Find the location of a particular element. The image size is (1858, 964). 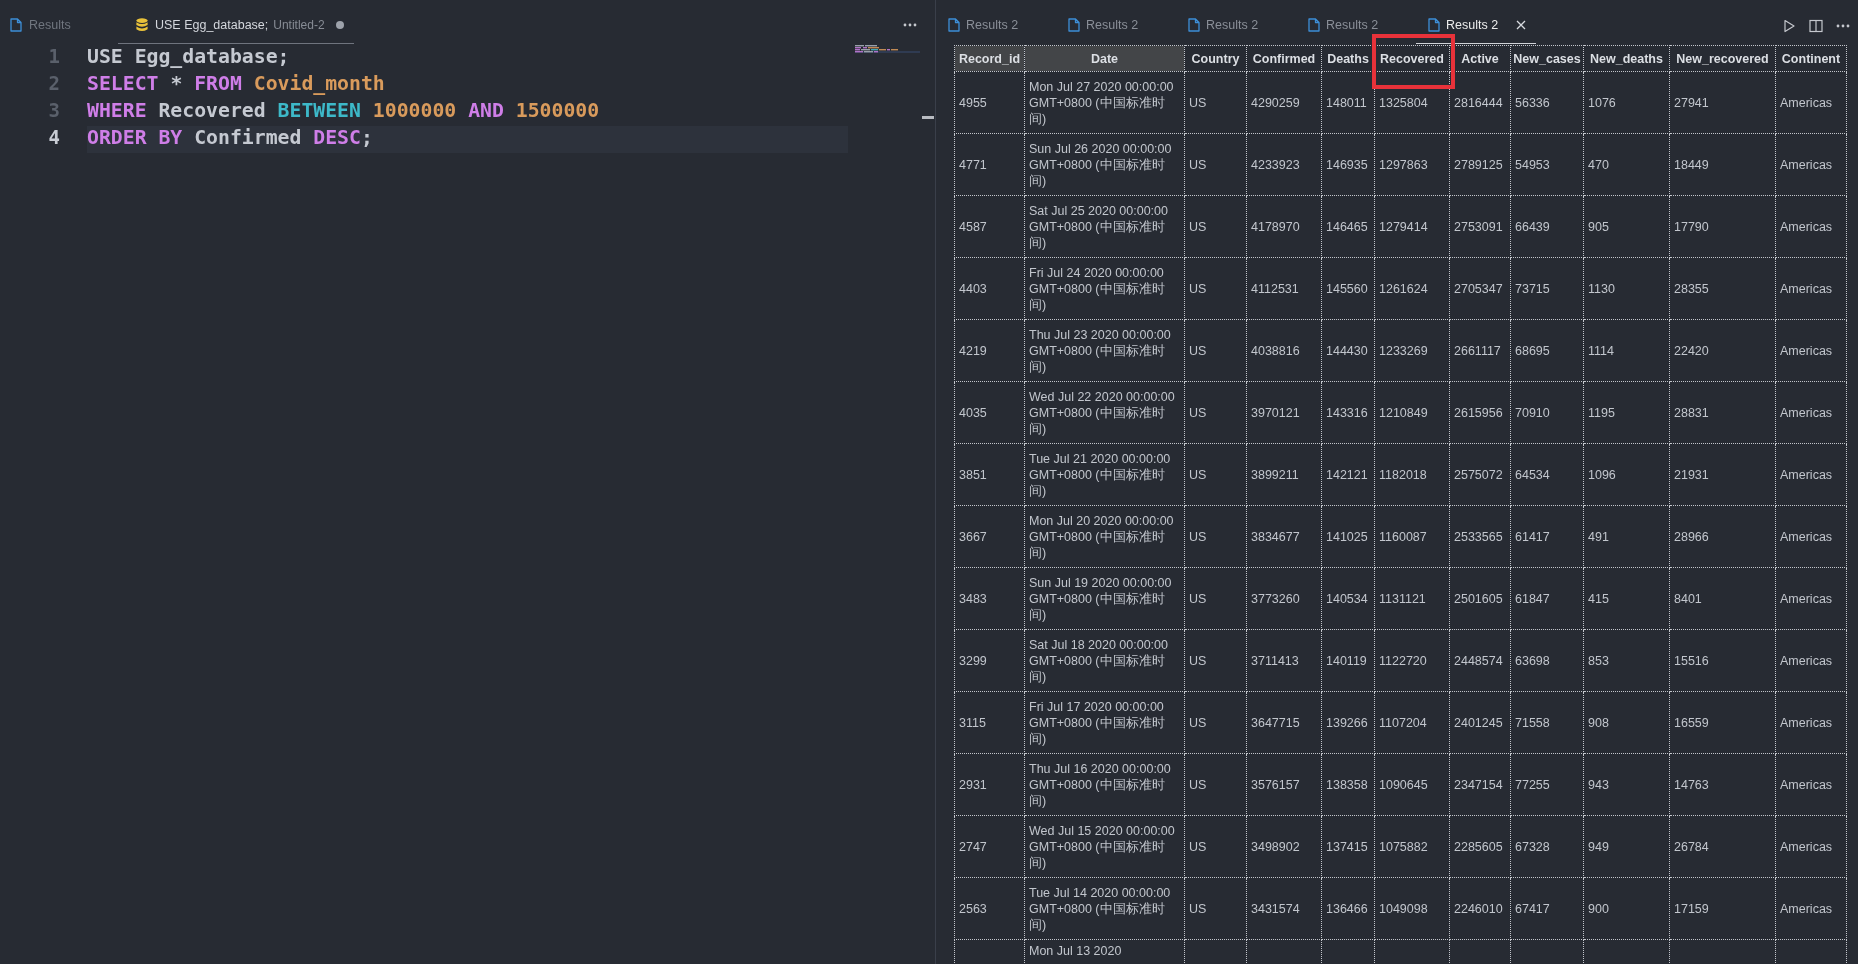

overview-ruler-mark is located at coordinates (927, 117).